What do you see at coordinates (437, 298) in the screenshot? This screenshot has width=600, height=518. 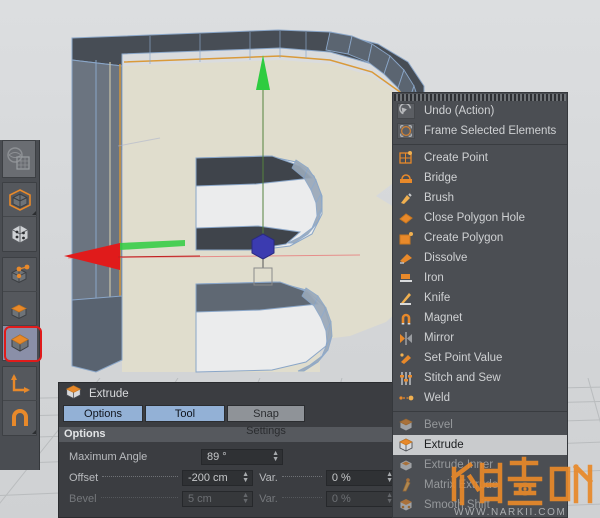 I see `menu-item-label: Knife` at bounding box center [437, 298].